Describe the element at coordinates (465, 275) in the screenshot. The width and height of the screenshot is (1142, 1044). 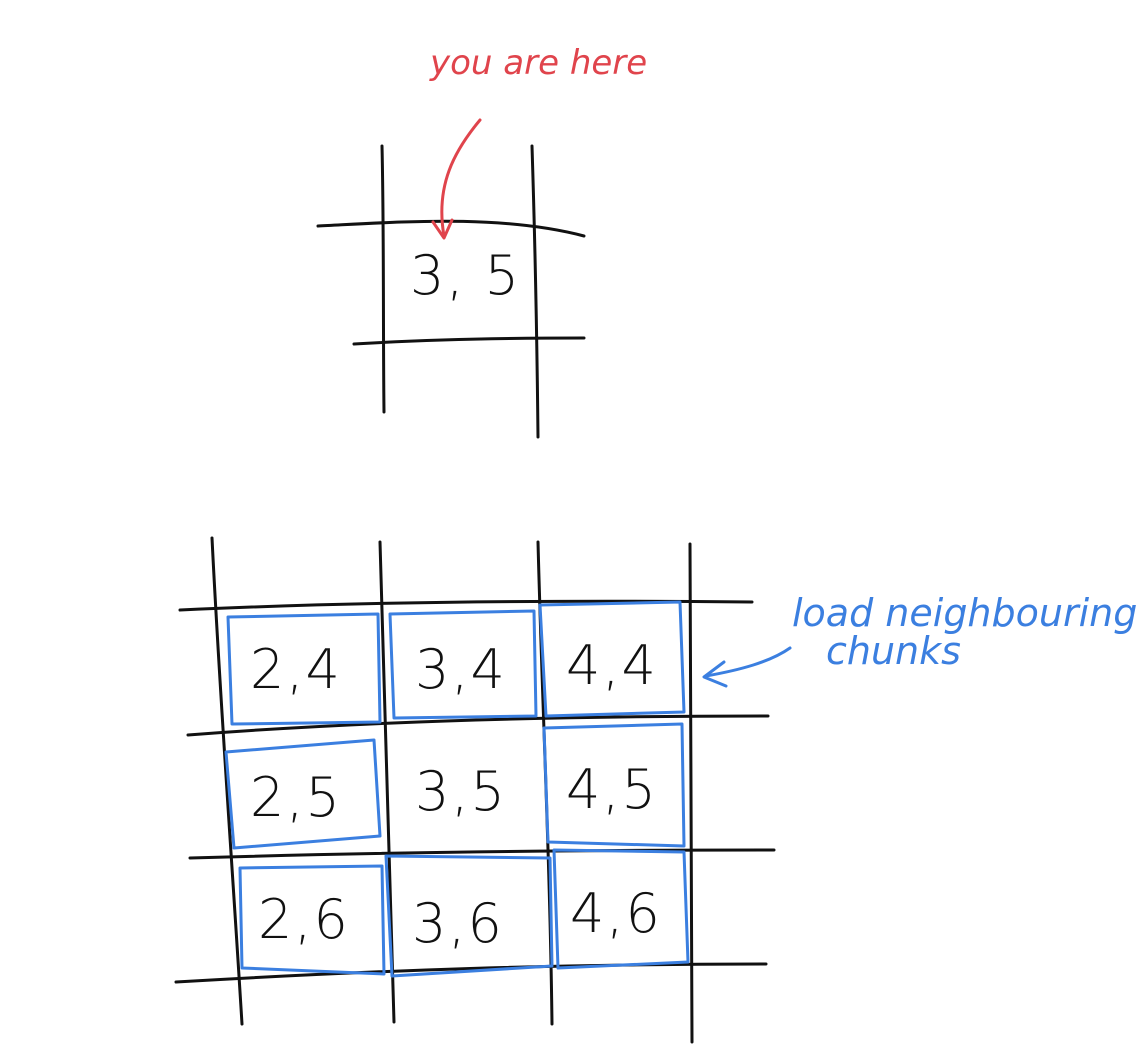
I see `current-chunk-label: 3, 5` at that location.